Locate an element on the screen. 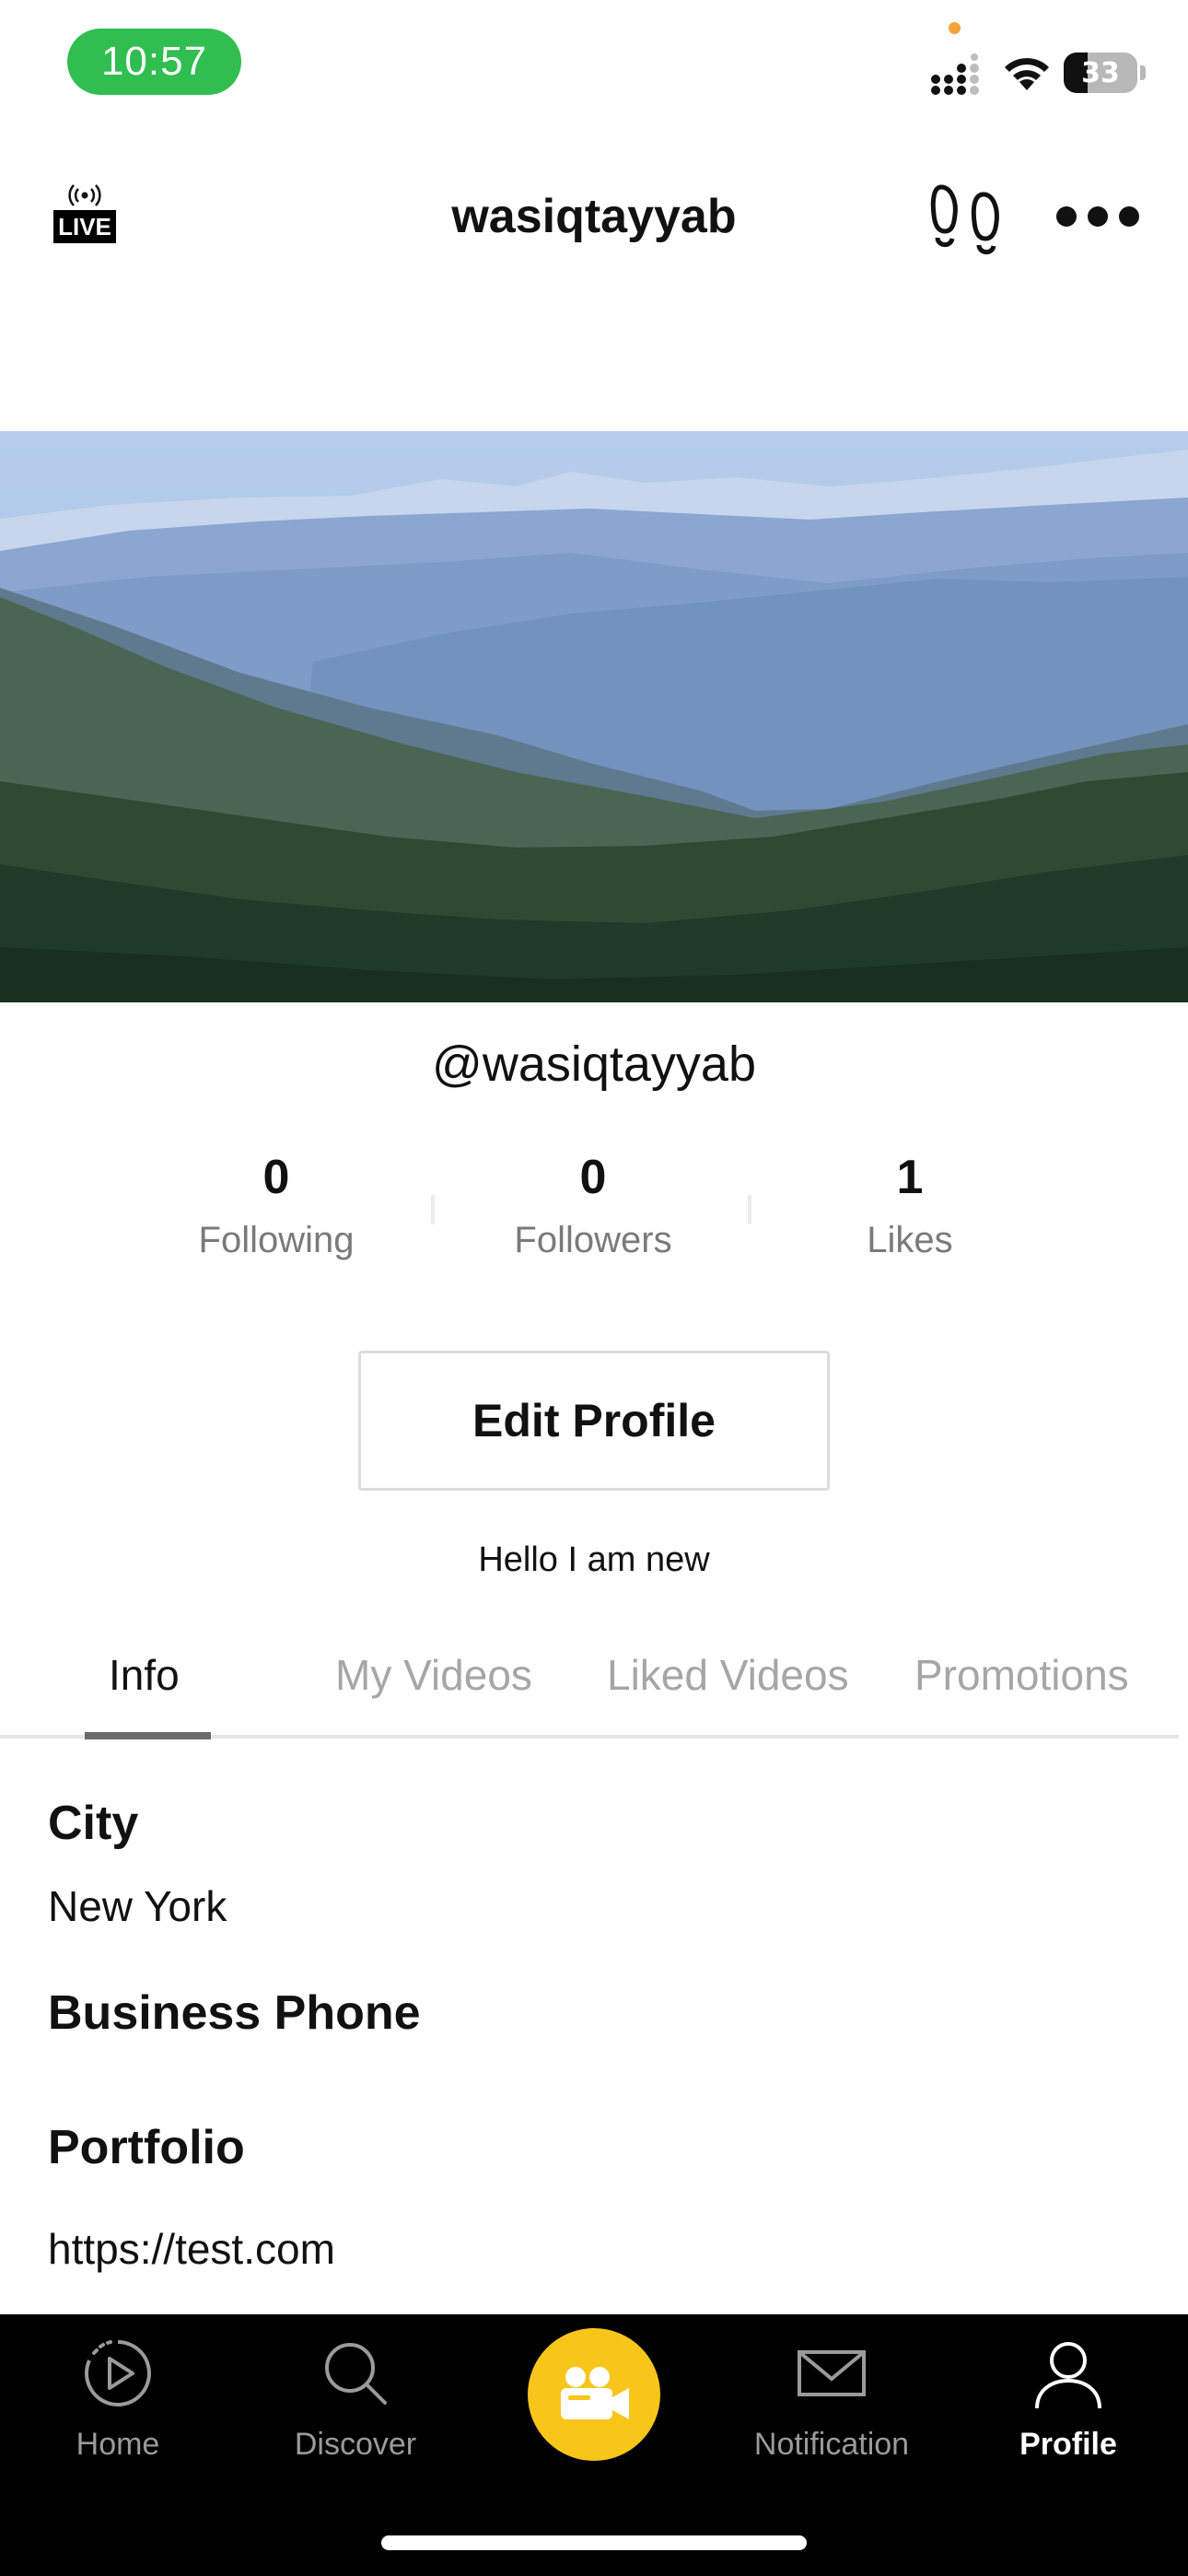 The image size is (1188, 2576). search-icon is located at coordinates (356, 2374).